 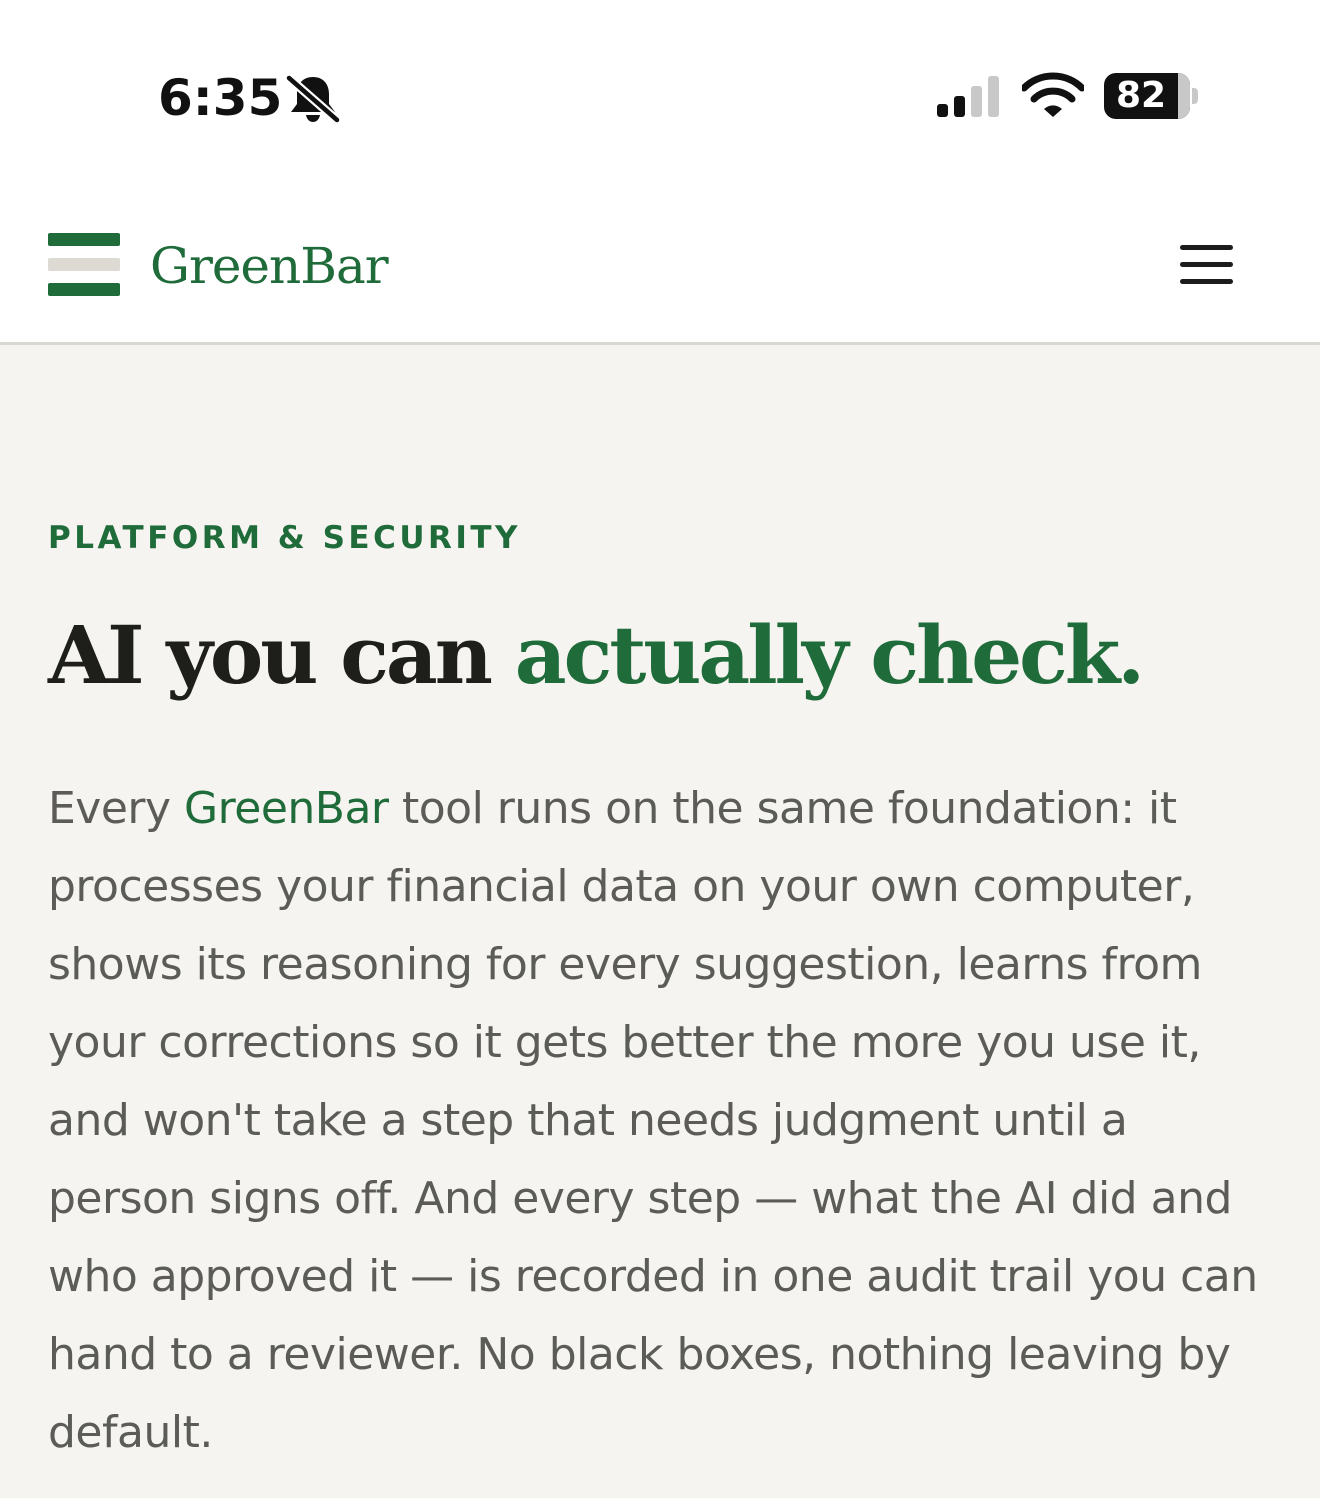 I want to click on logo-bar-bottom, so click(x=84, y=289).